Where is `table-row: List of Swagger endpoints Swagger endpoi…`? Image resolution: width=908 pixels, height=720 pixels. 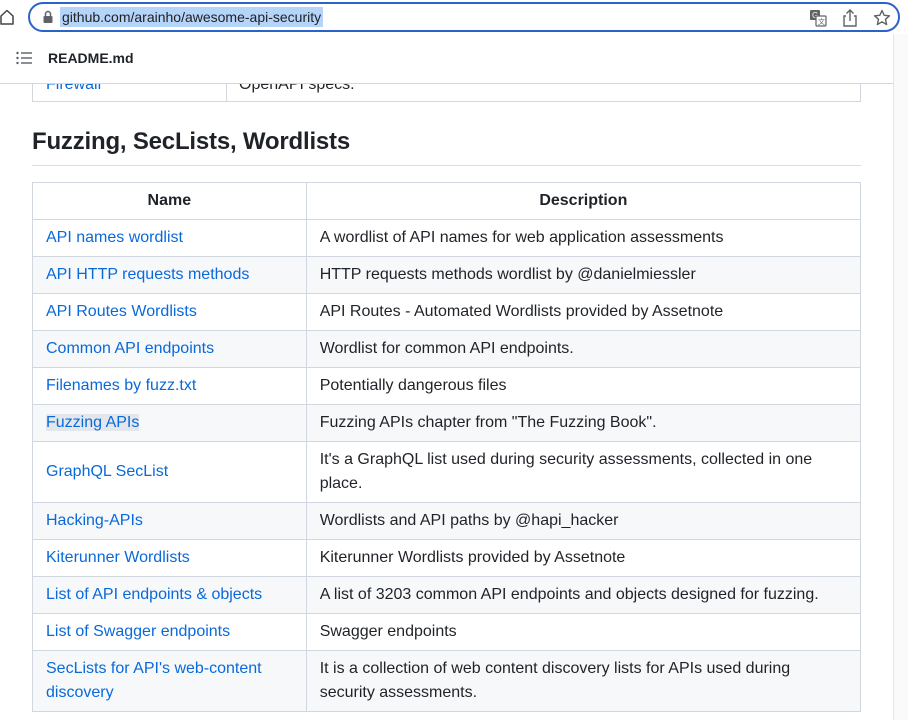 table-row: List of Swagger endpoints Swagger endpoi… is located at coordinates (447, 632).